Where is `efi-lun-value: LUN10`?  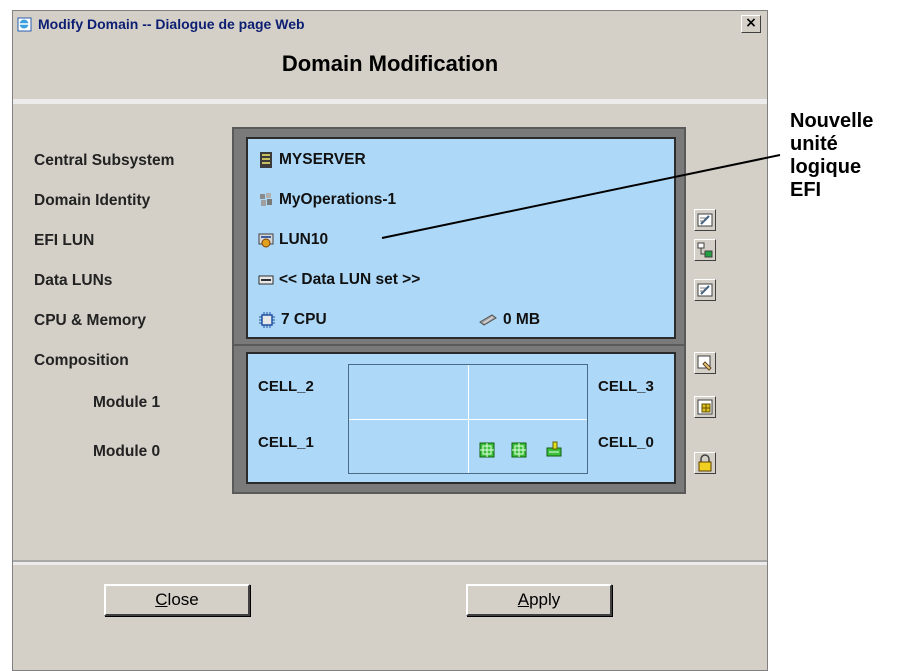 efi-lun-value: LUN10 is located at coordinates (304, 239).